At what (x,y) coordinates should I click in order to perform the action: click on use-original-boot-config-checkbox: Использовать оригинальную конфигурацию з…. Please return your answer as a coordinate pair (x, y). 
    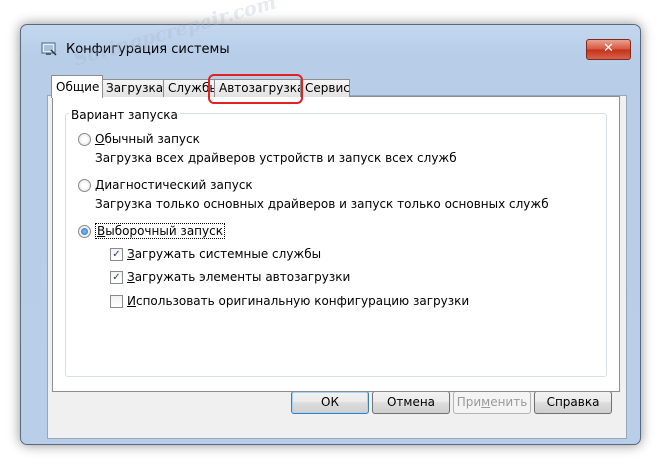
    Looking at the image, I should click on (289, 301).